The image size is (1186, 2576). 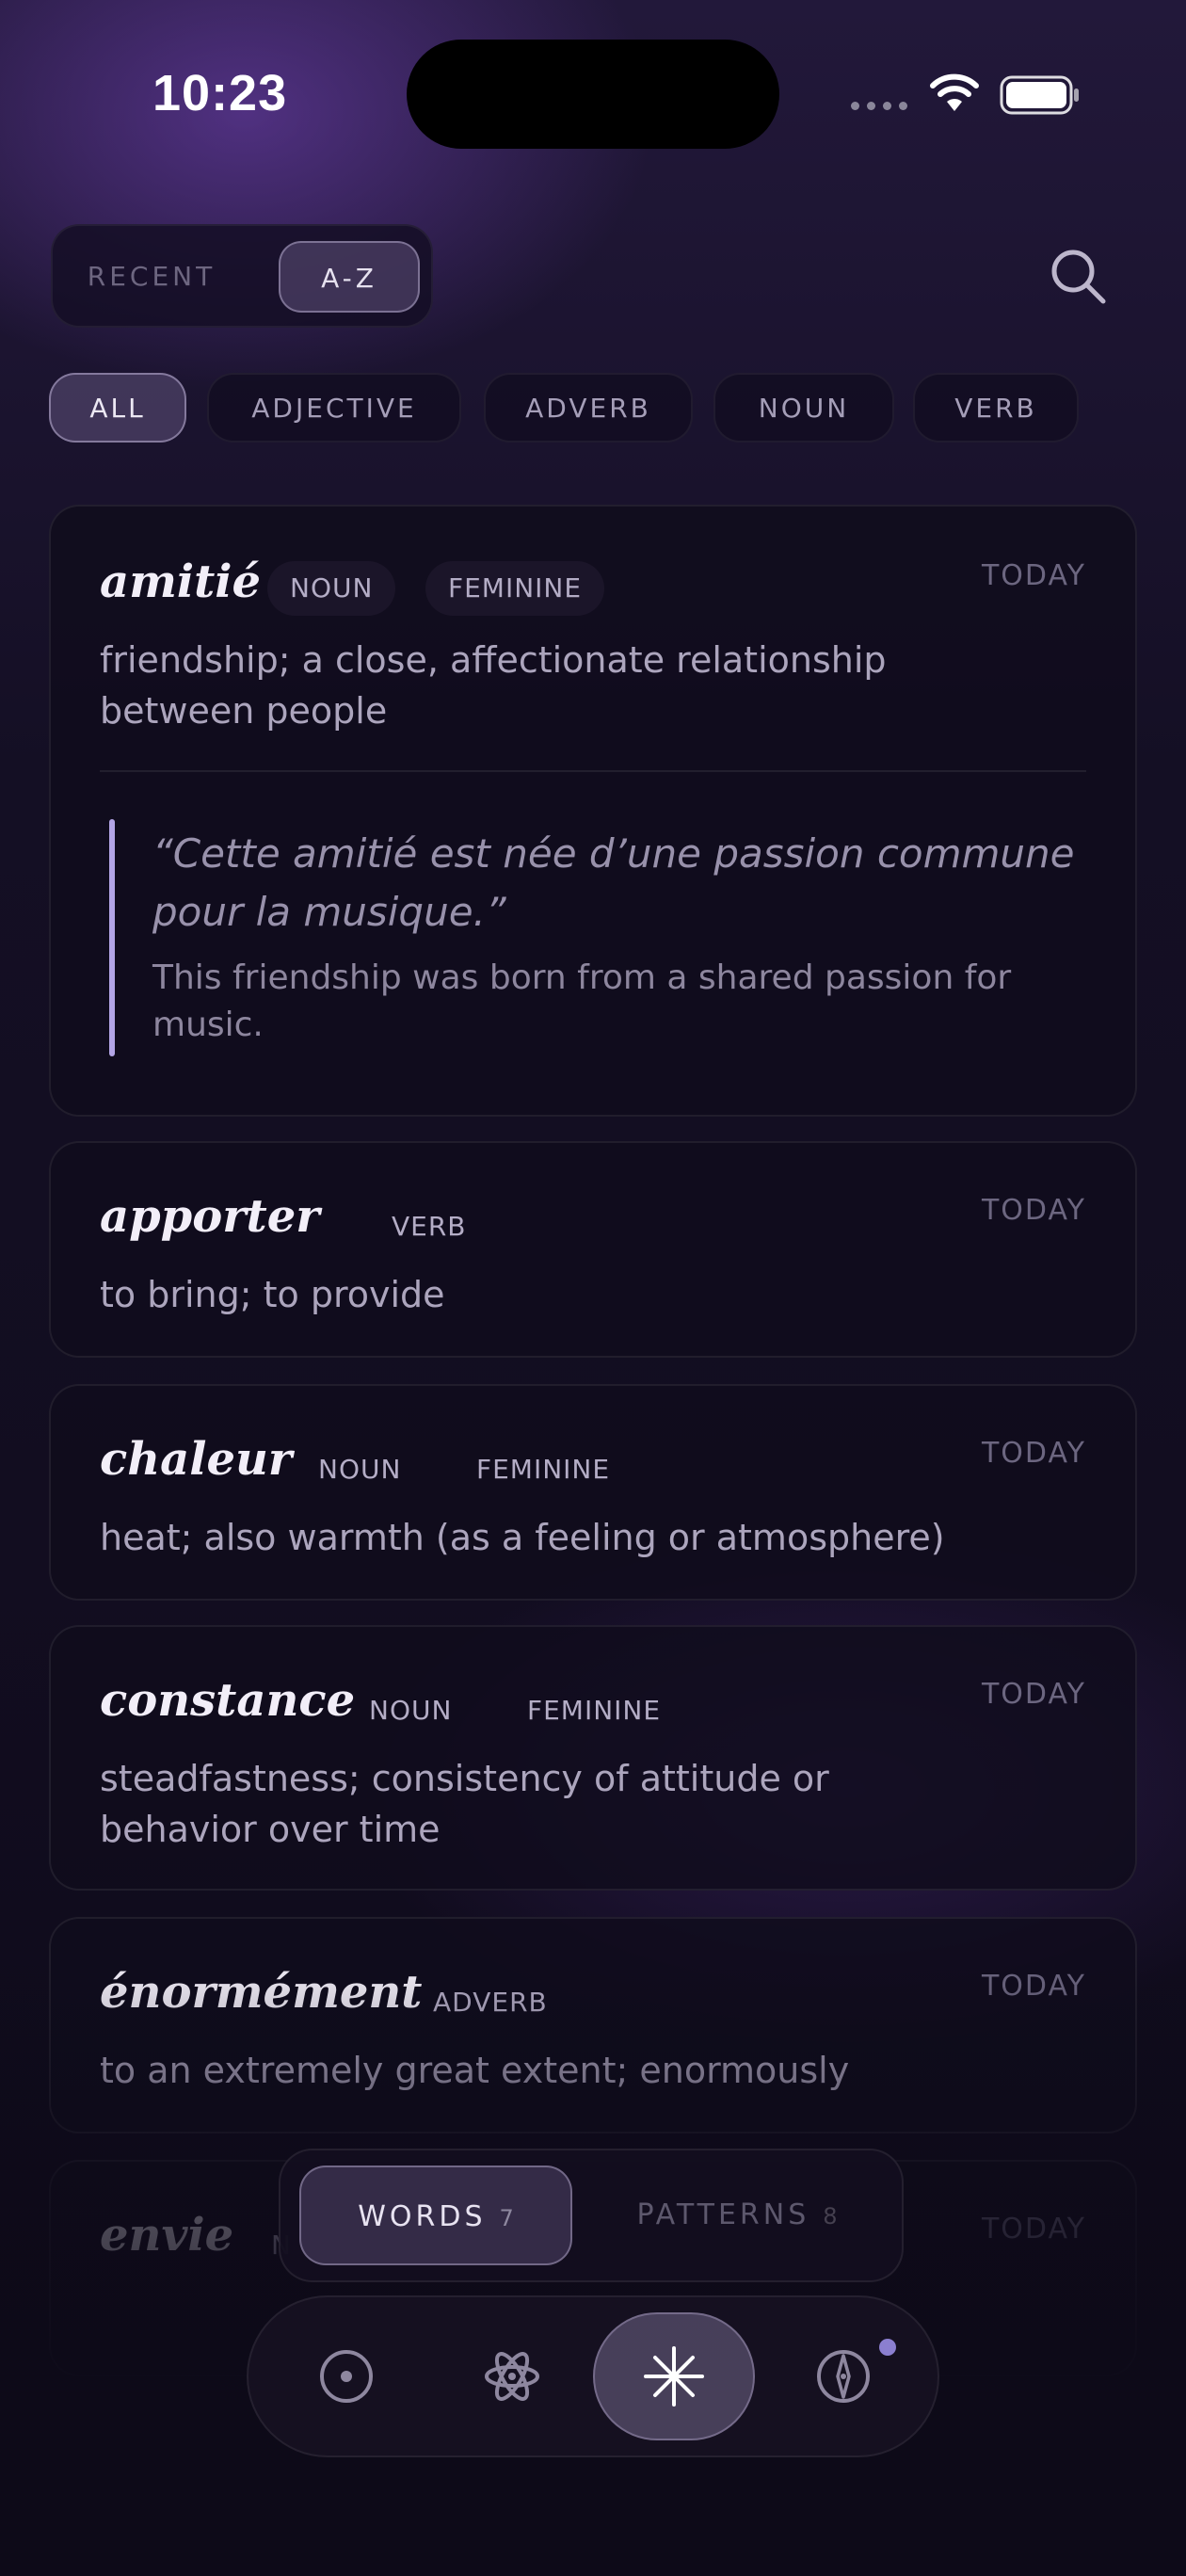 What do you see at coordinates (261, 1992) in the screenshot?
I see `word-title: énormément` at bounding box center [261, 1992].